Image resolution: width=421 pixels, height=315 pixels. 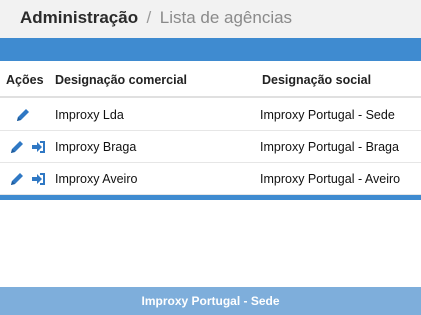 I want to click on table-bottom-bar, so click(x=210, y=197).